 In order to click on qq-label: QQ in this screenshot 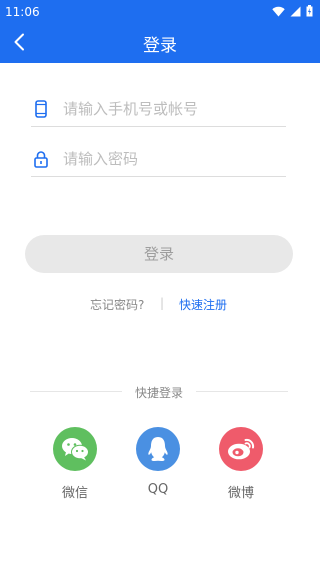, I will do `click(158, 489)`.